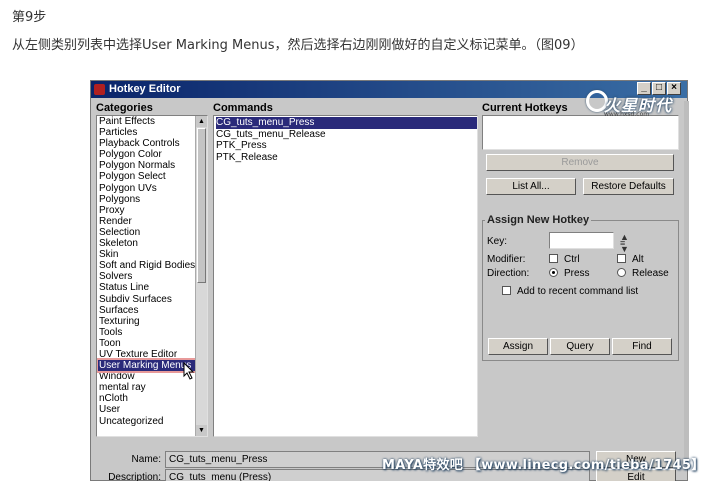  I want to click on current-hotkeys-label: Current Hotkeys, so click(525, 108).